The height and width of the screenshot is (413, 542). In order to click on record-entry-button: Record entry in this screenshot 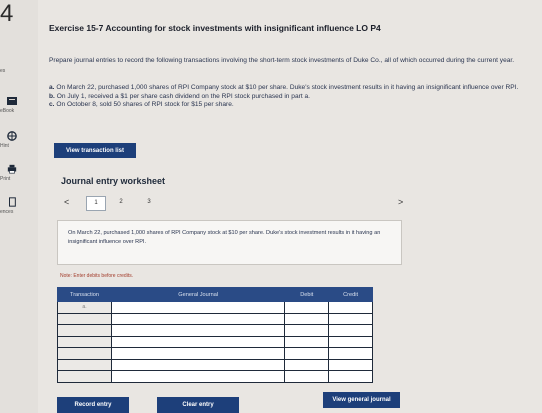, I will do `click(93, 405)`.